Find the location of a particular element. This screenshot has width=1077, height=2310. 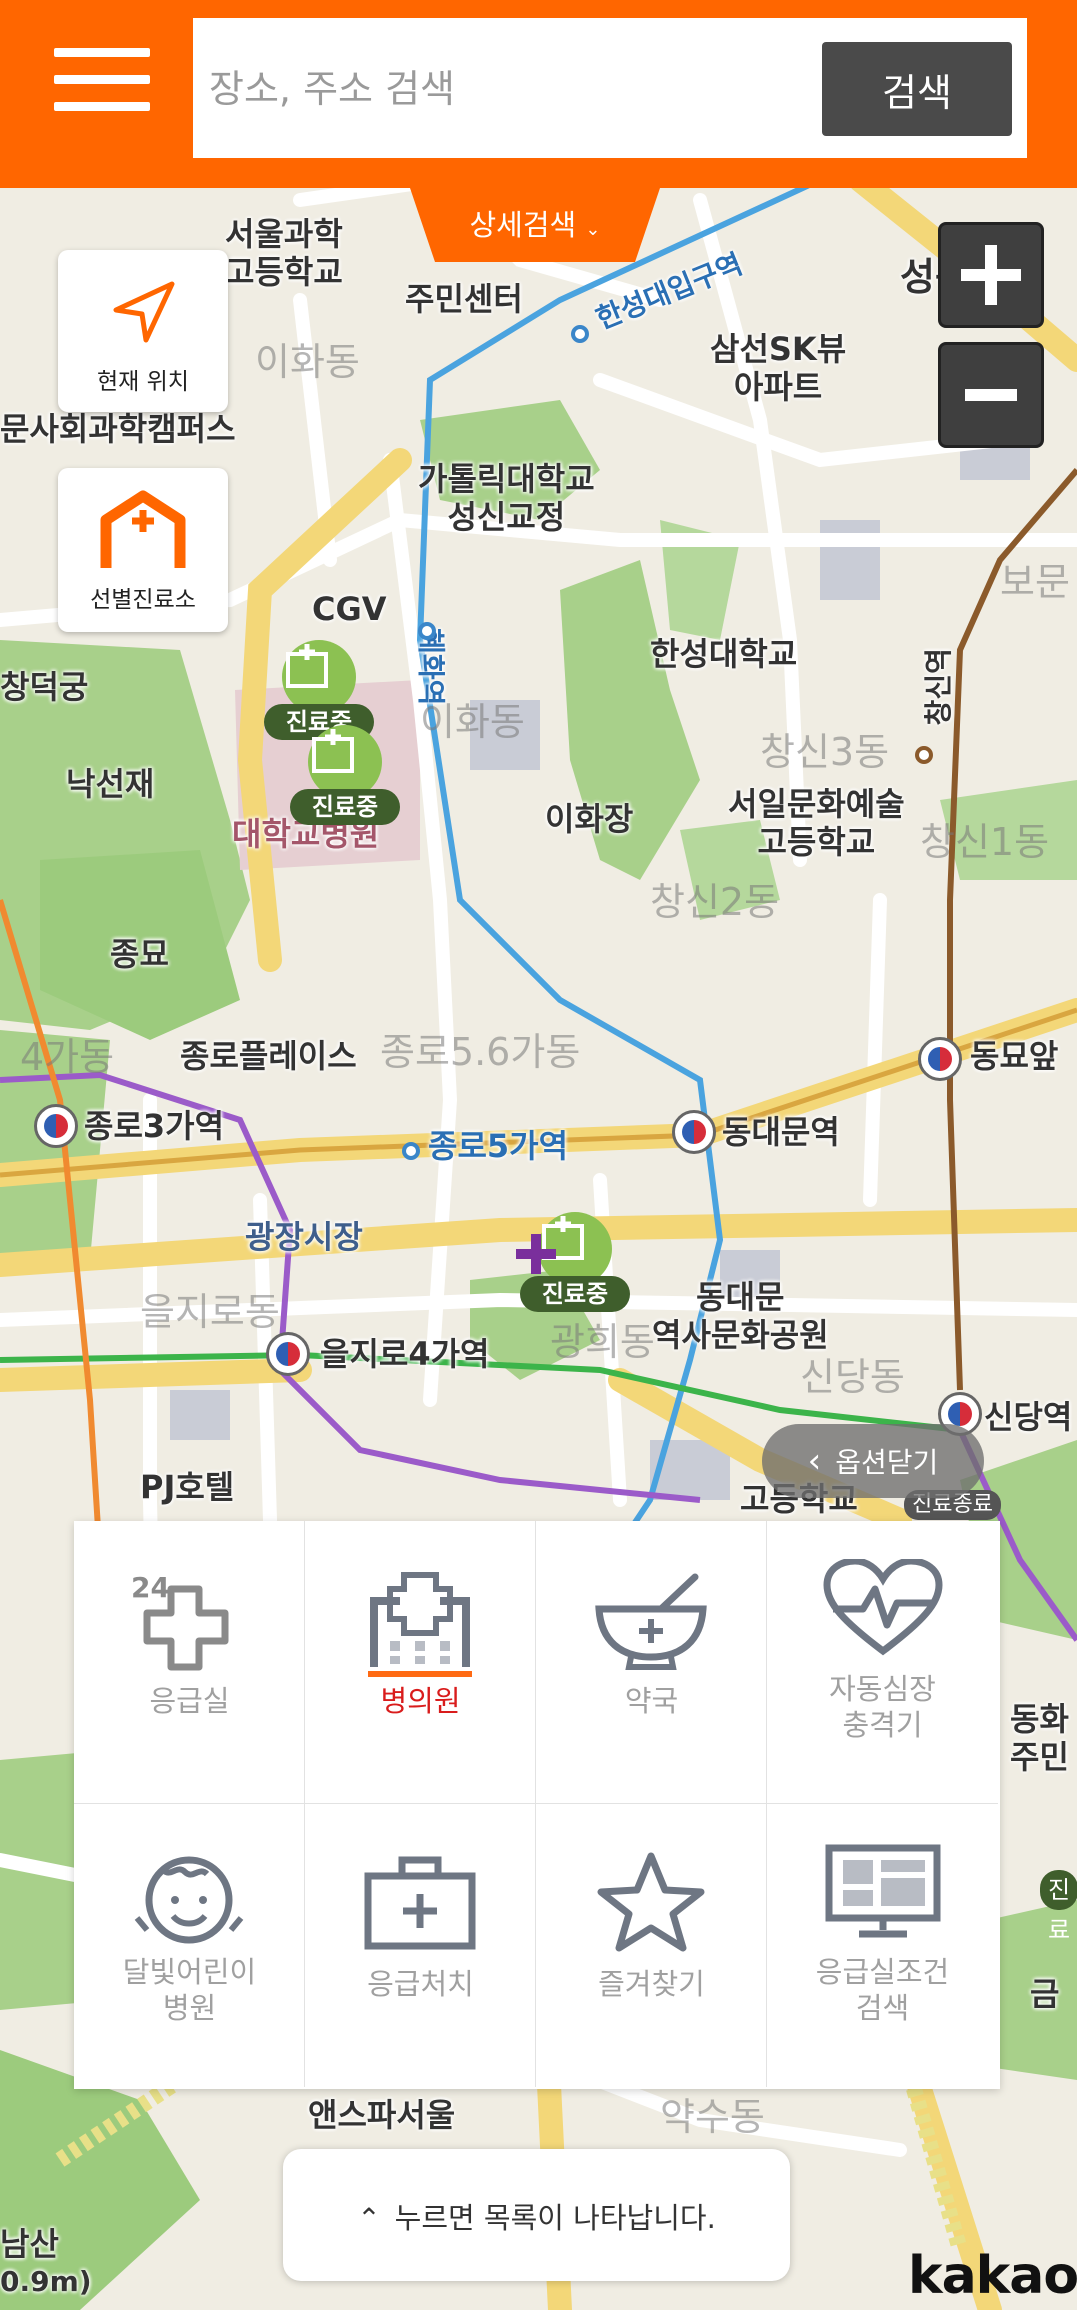

hospital-icon is located at coordinates (420, 1624).